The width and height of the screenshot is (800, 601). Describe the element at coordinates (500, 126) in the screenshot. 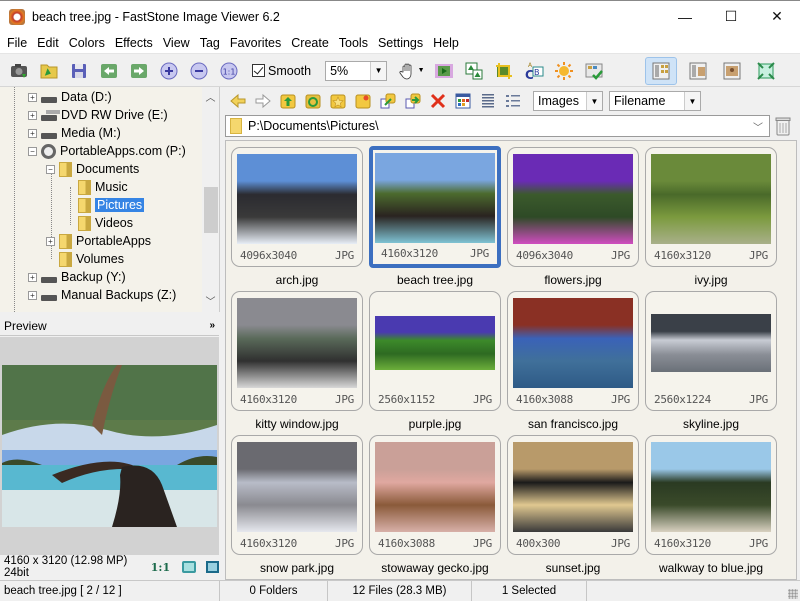

I see `address-path: P:\Documents\Pictures\` at that location.